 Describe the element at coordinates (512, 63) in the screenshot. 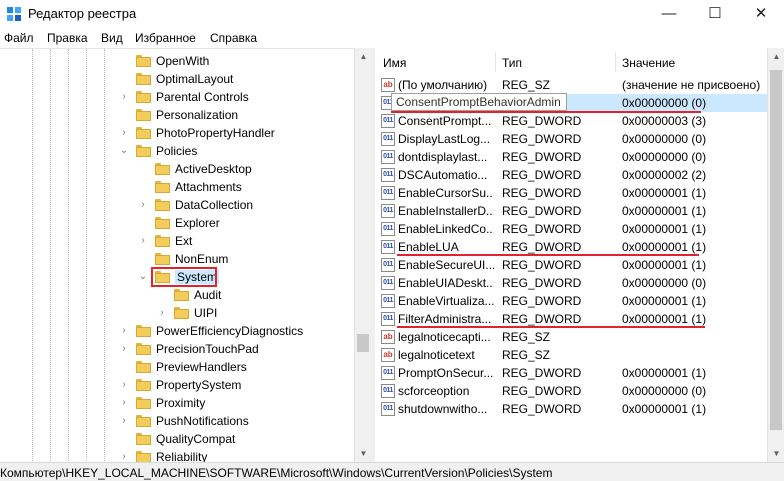

I see `column-type-header: Тип` at that location.